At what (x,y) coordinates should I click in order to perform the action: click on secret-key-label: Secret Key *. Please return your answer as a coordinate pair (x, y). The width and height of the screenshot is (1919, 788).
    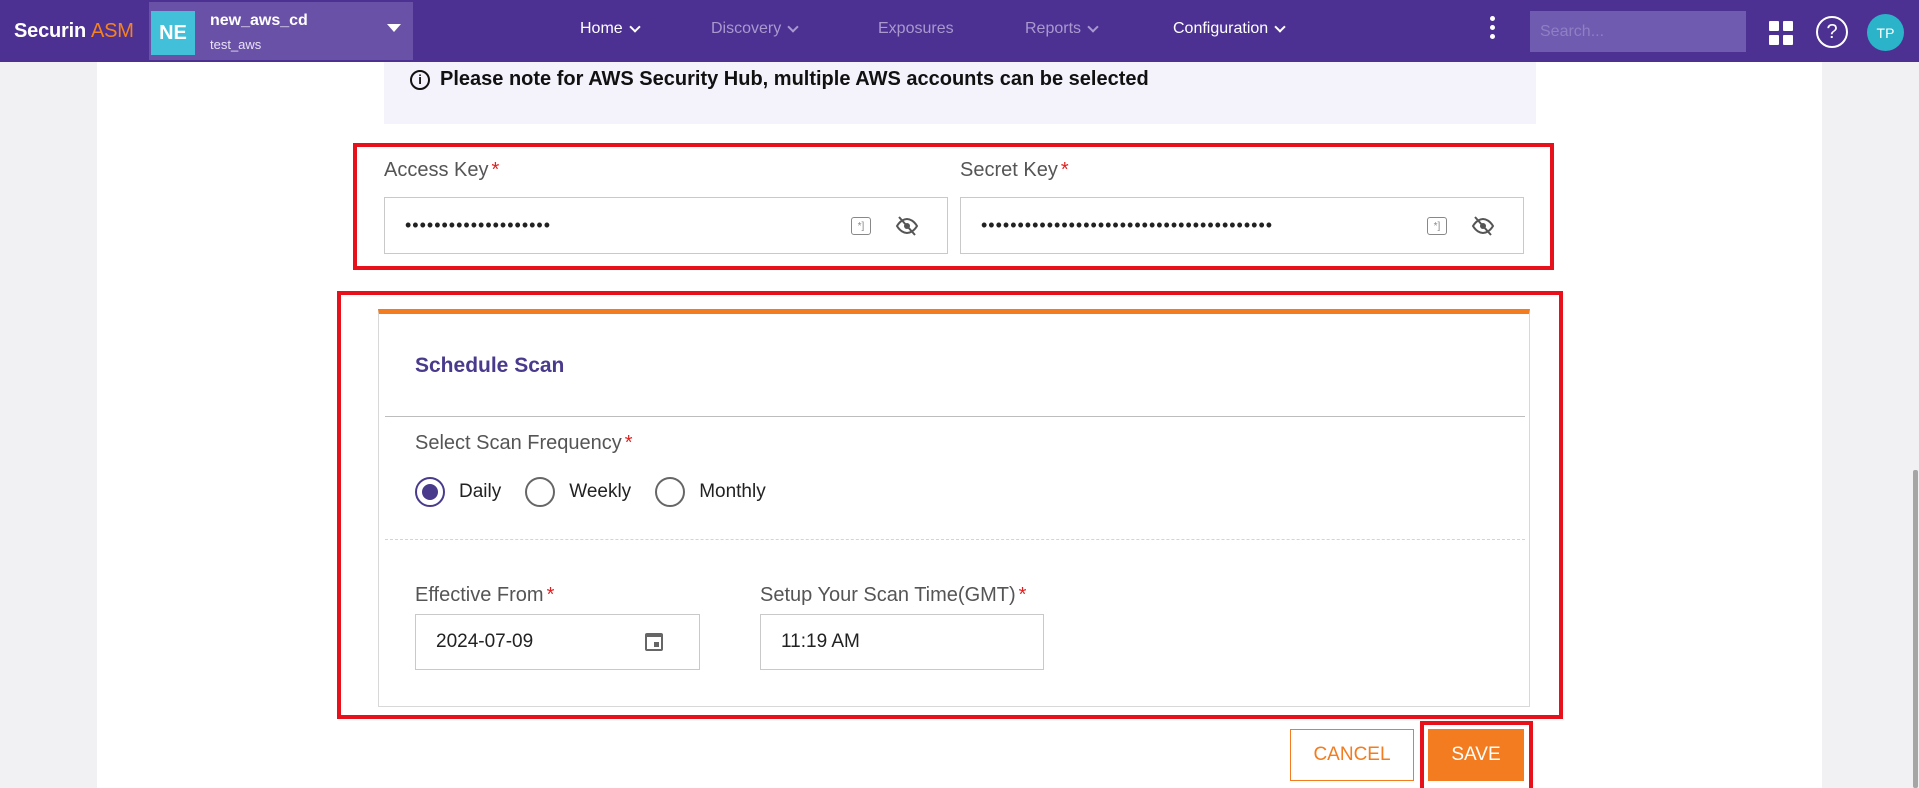
    Looking at the image, I should click on (1014, 170).